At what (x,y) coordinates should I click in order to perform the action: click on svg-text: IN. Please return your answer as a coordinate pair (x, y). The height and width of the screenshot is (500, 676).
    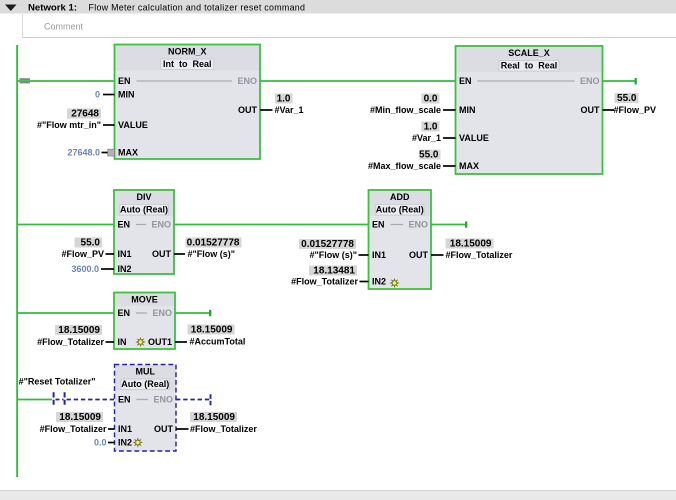
    Looking at the image, I should click on (122, 342).